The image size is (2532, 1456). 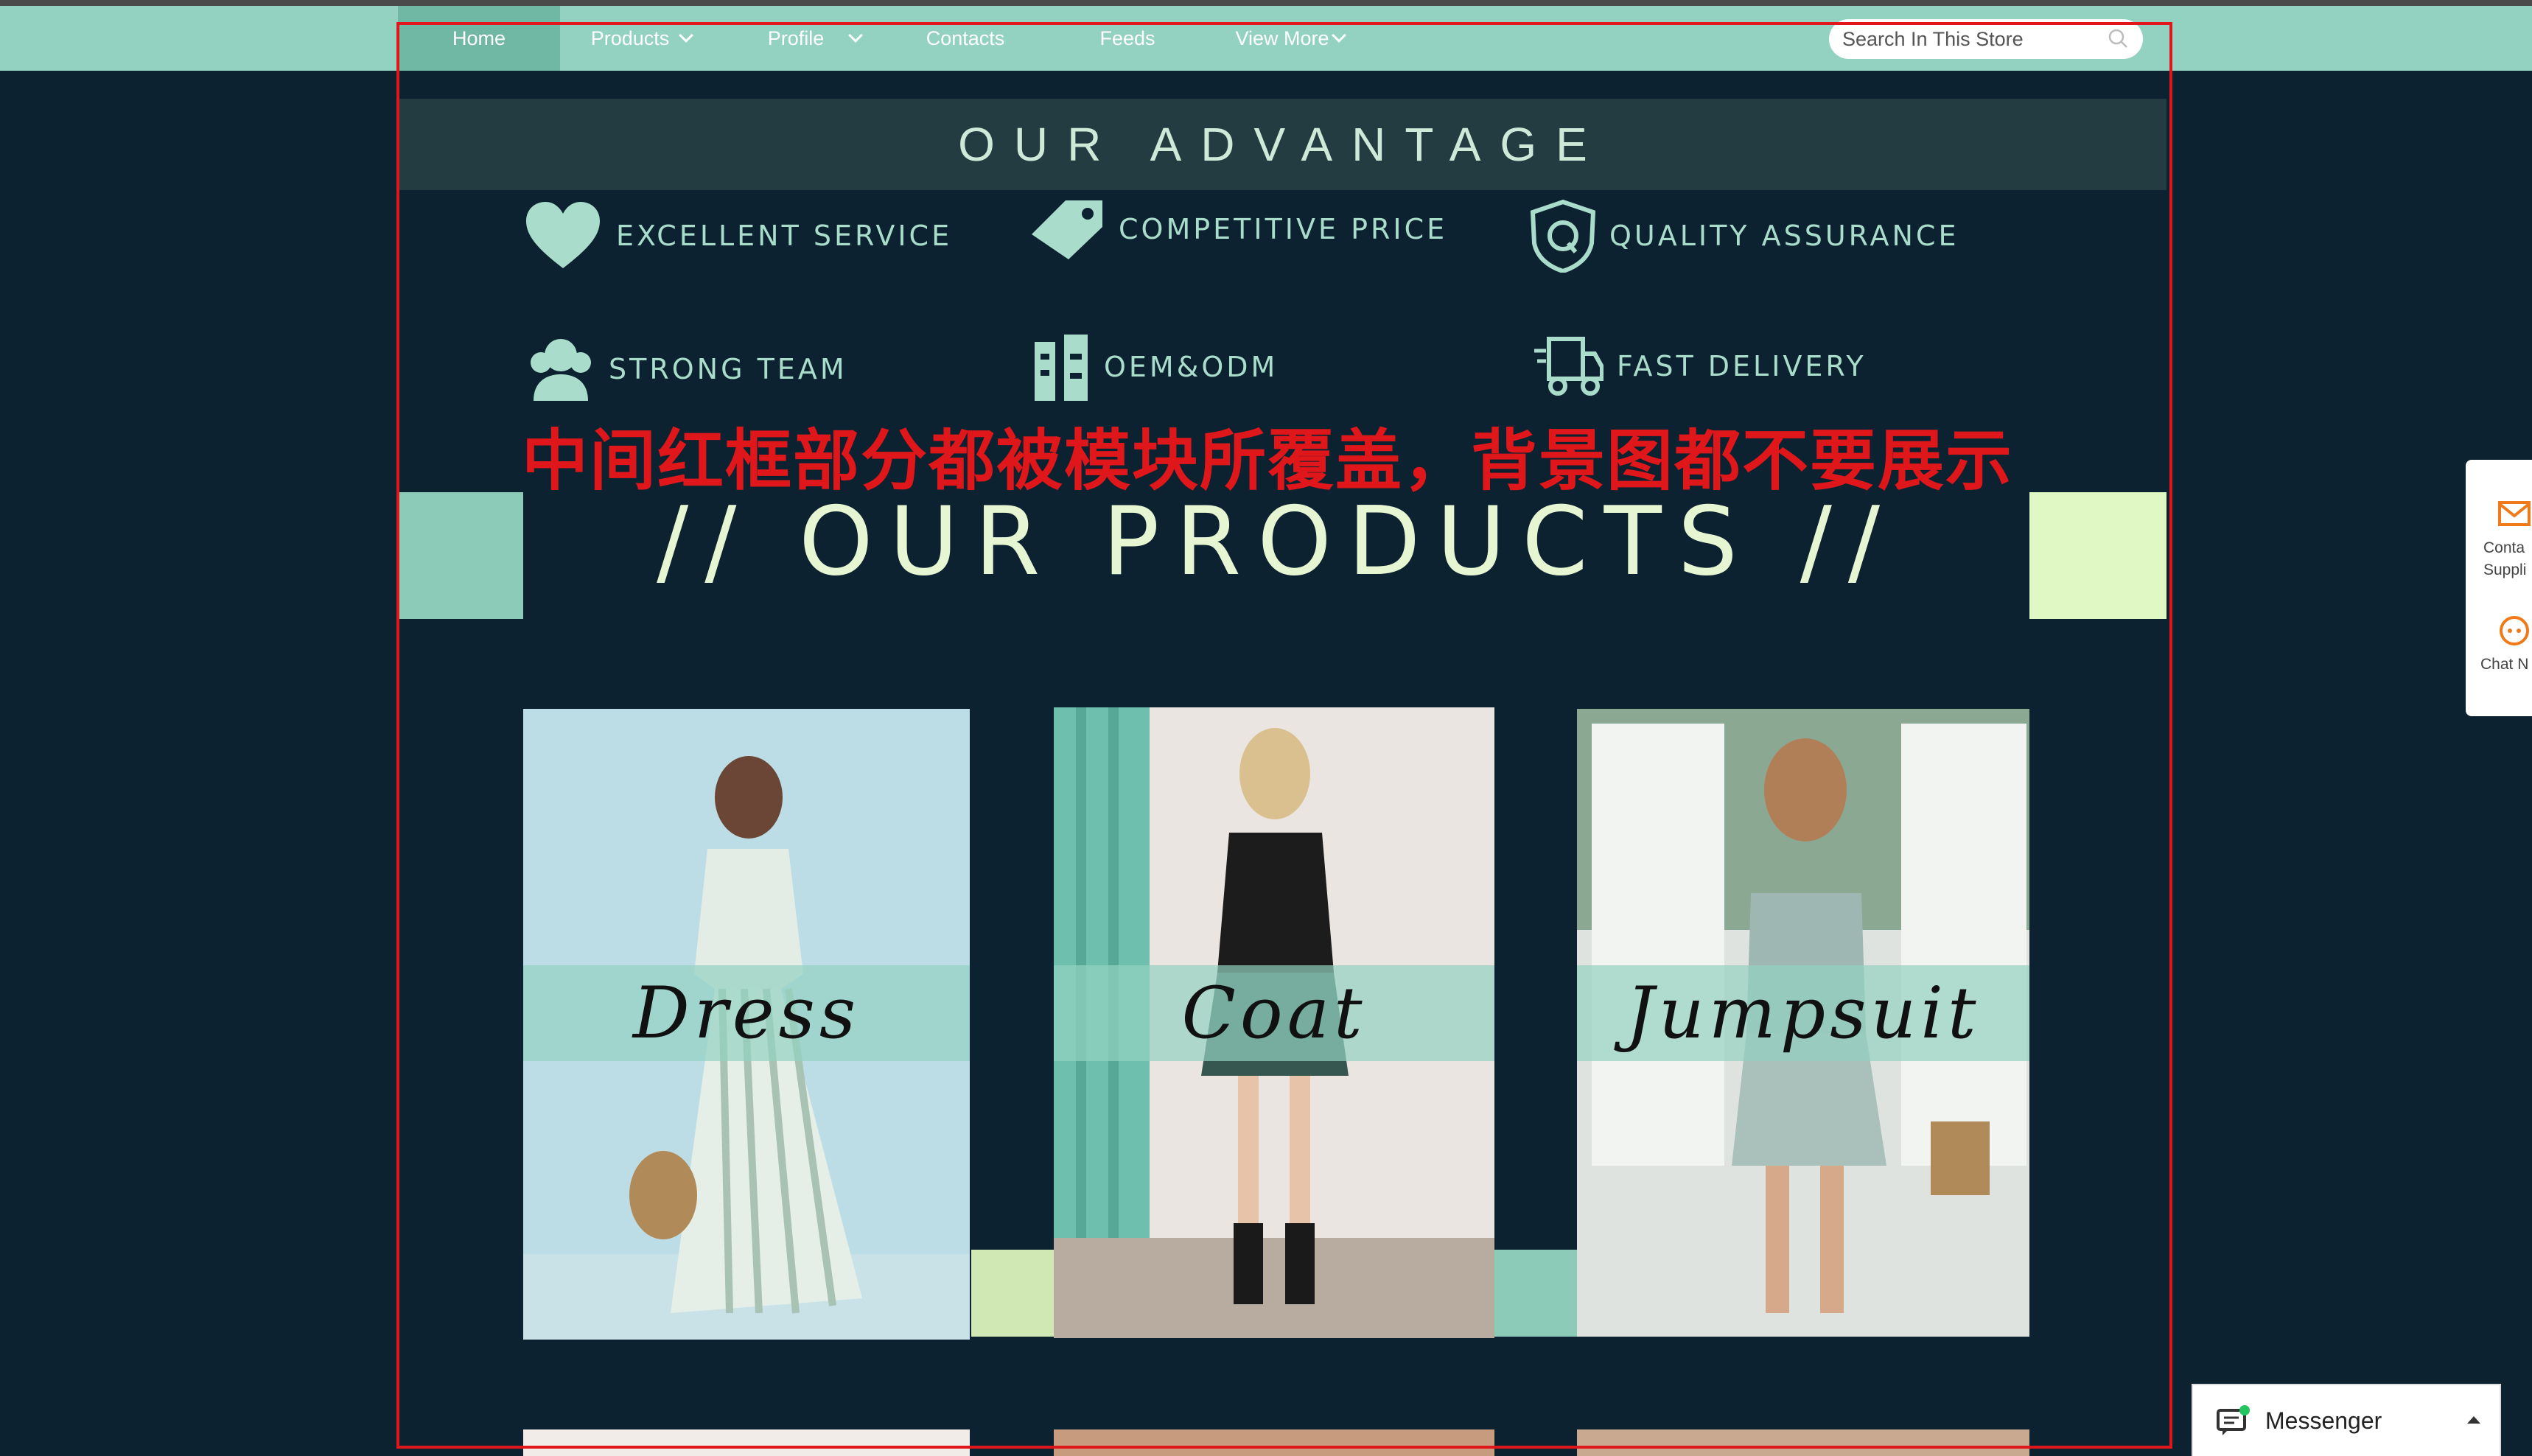 I want to click on card-label-band: Dress, so click(x=747, y=1013).